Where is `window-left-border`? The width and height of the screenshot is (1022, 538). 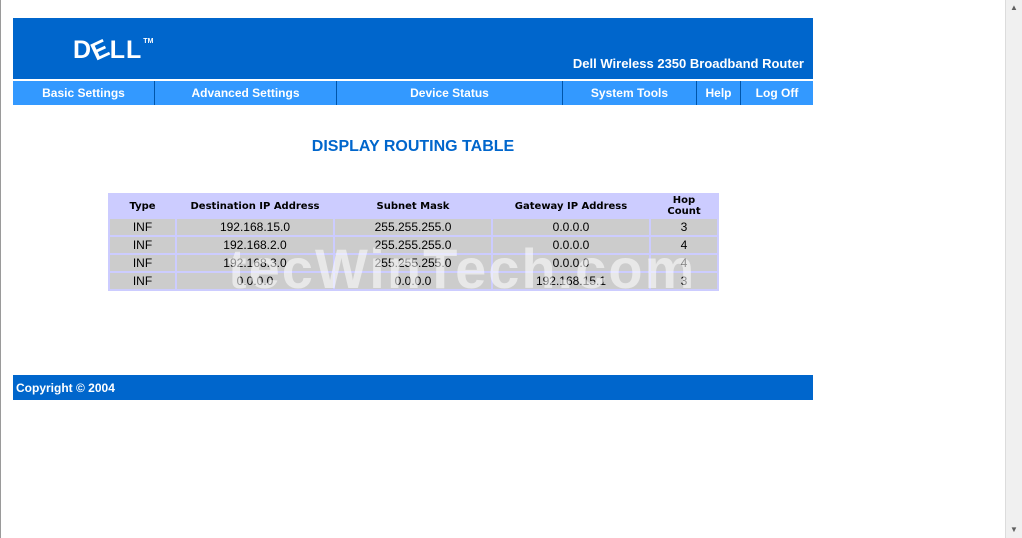 window-left-border is located at coordinates (0, 269).